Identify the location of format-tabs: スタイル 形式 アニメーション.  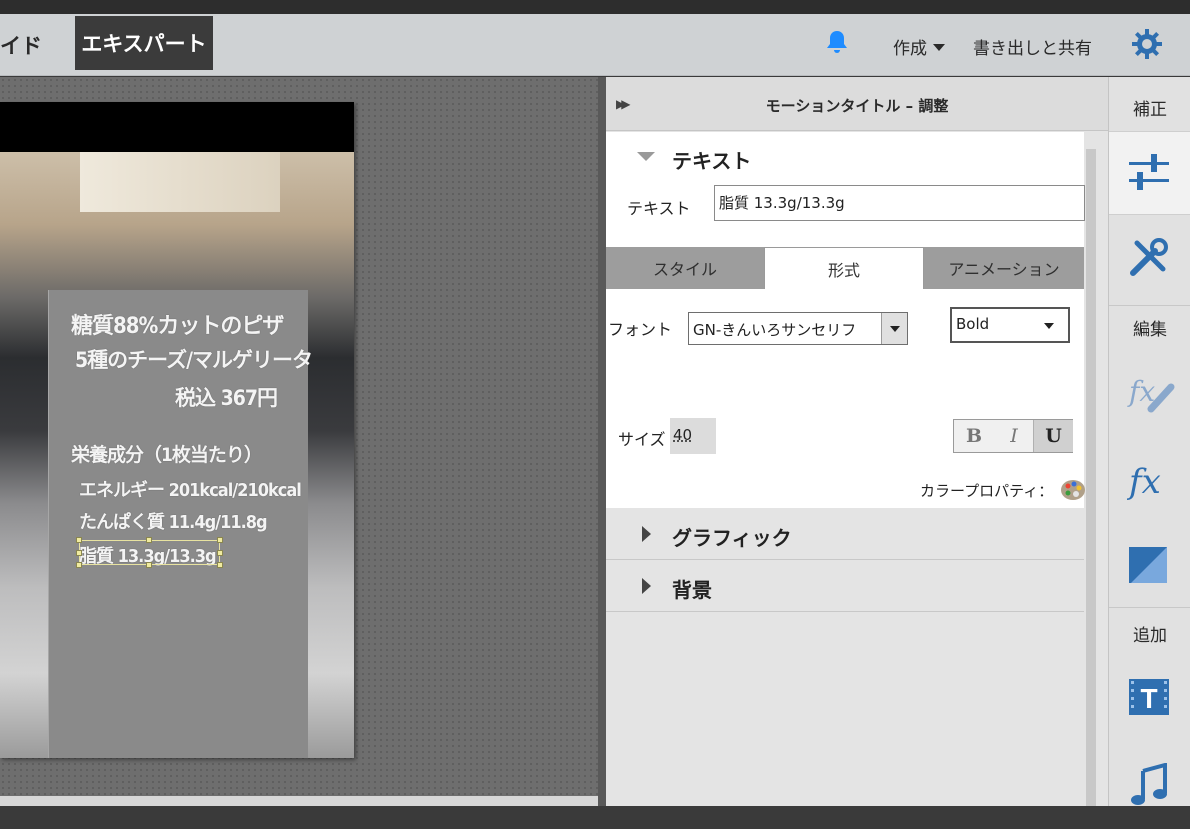
(845, 268).